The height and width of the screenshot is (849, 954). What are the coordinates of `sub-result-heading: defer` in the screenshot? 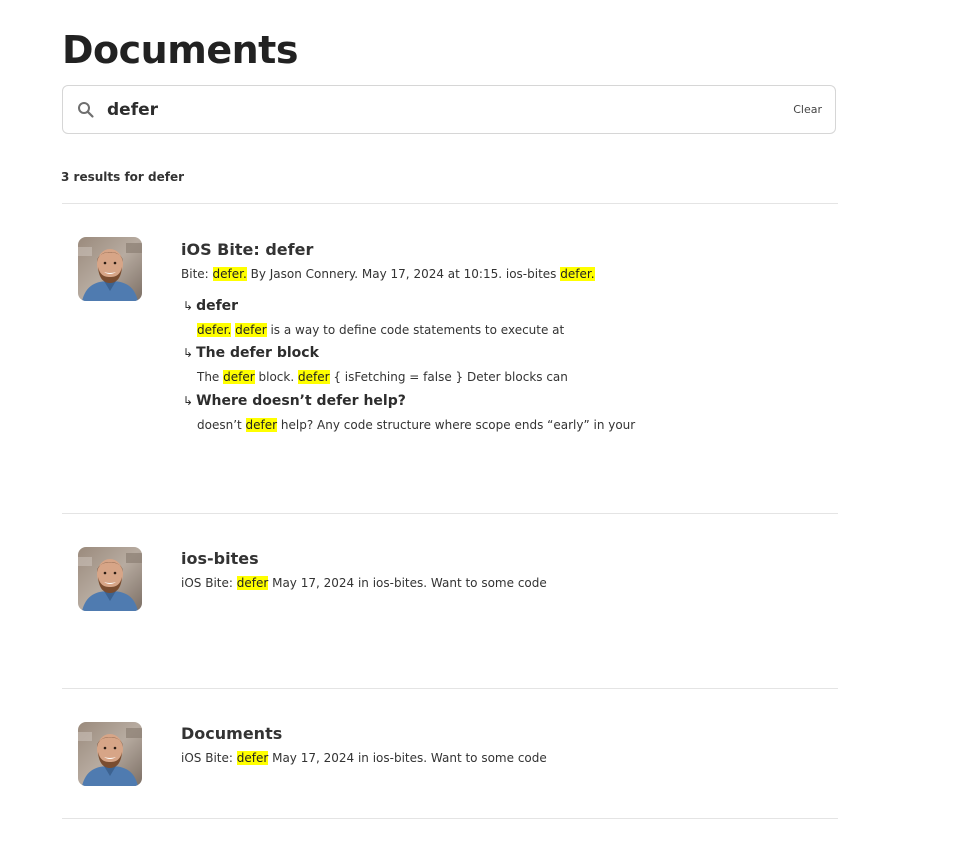 It's located at (217, 306).